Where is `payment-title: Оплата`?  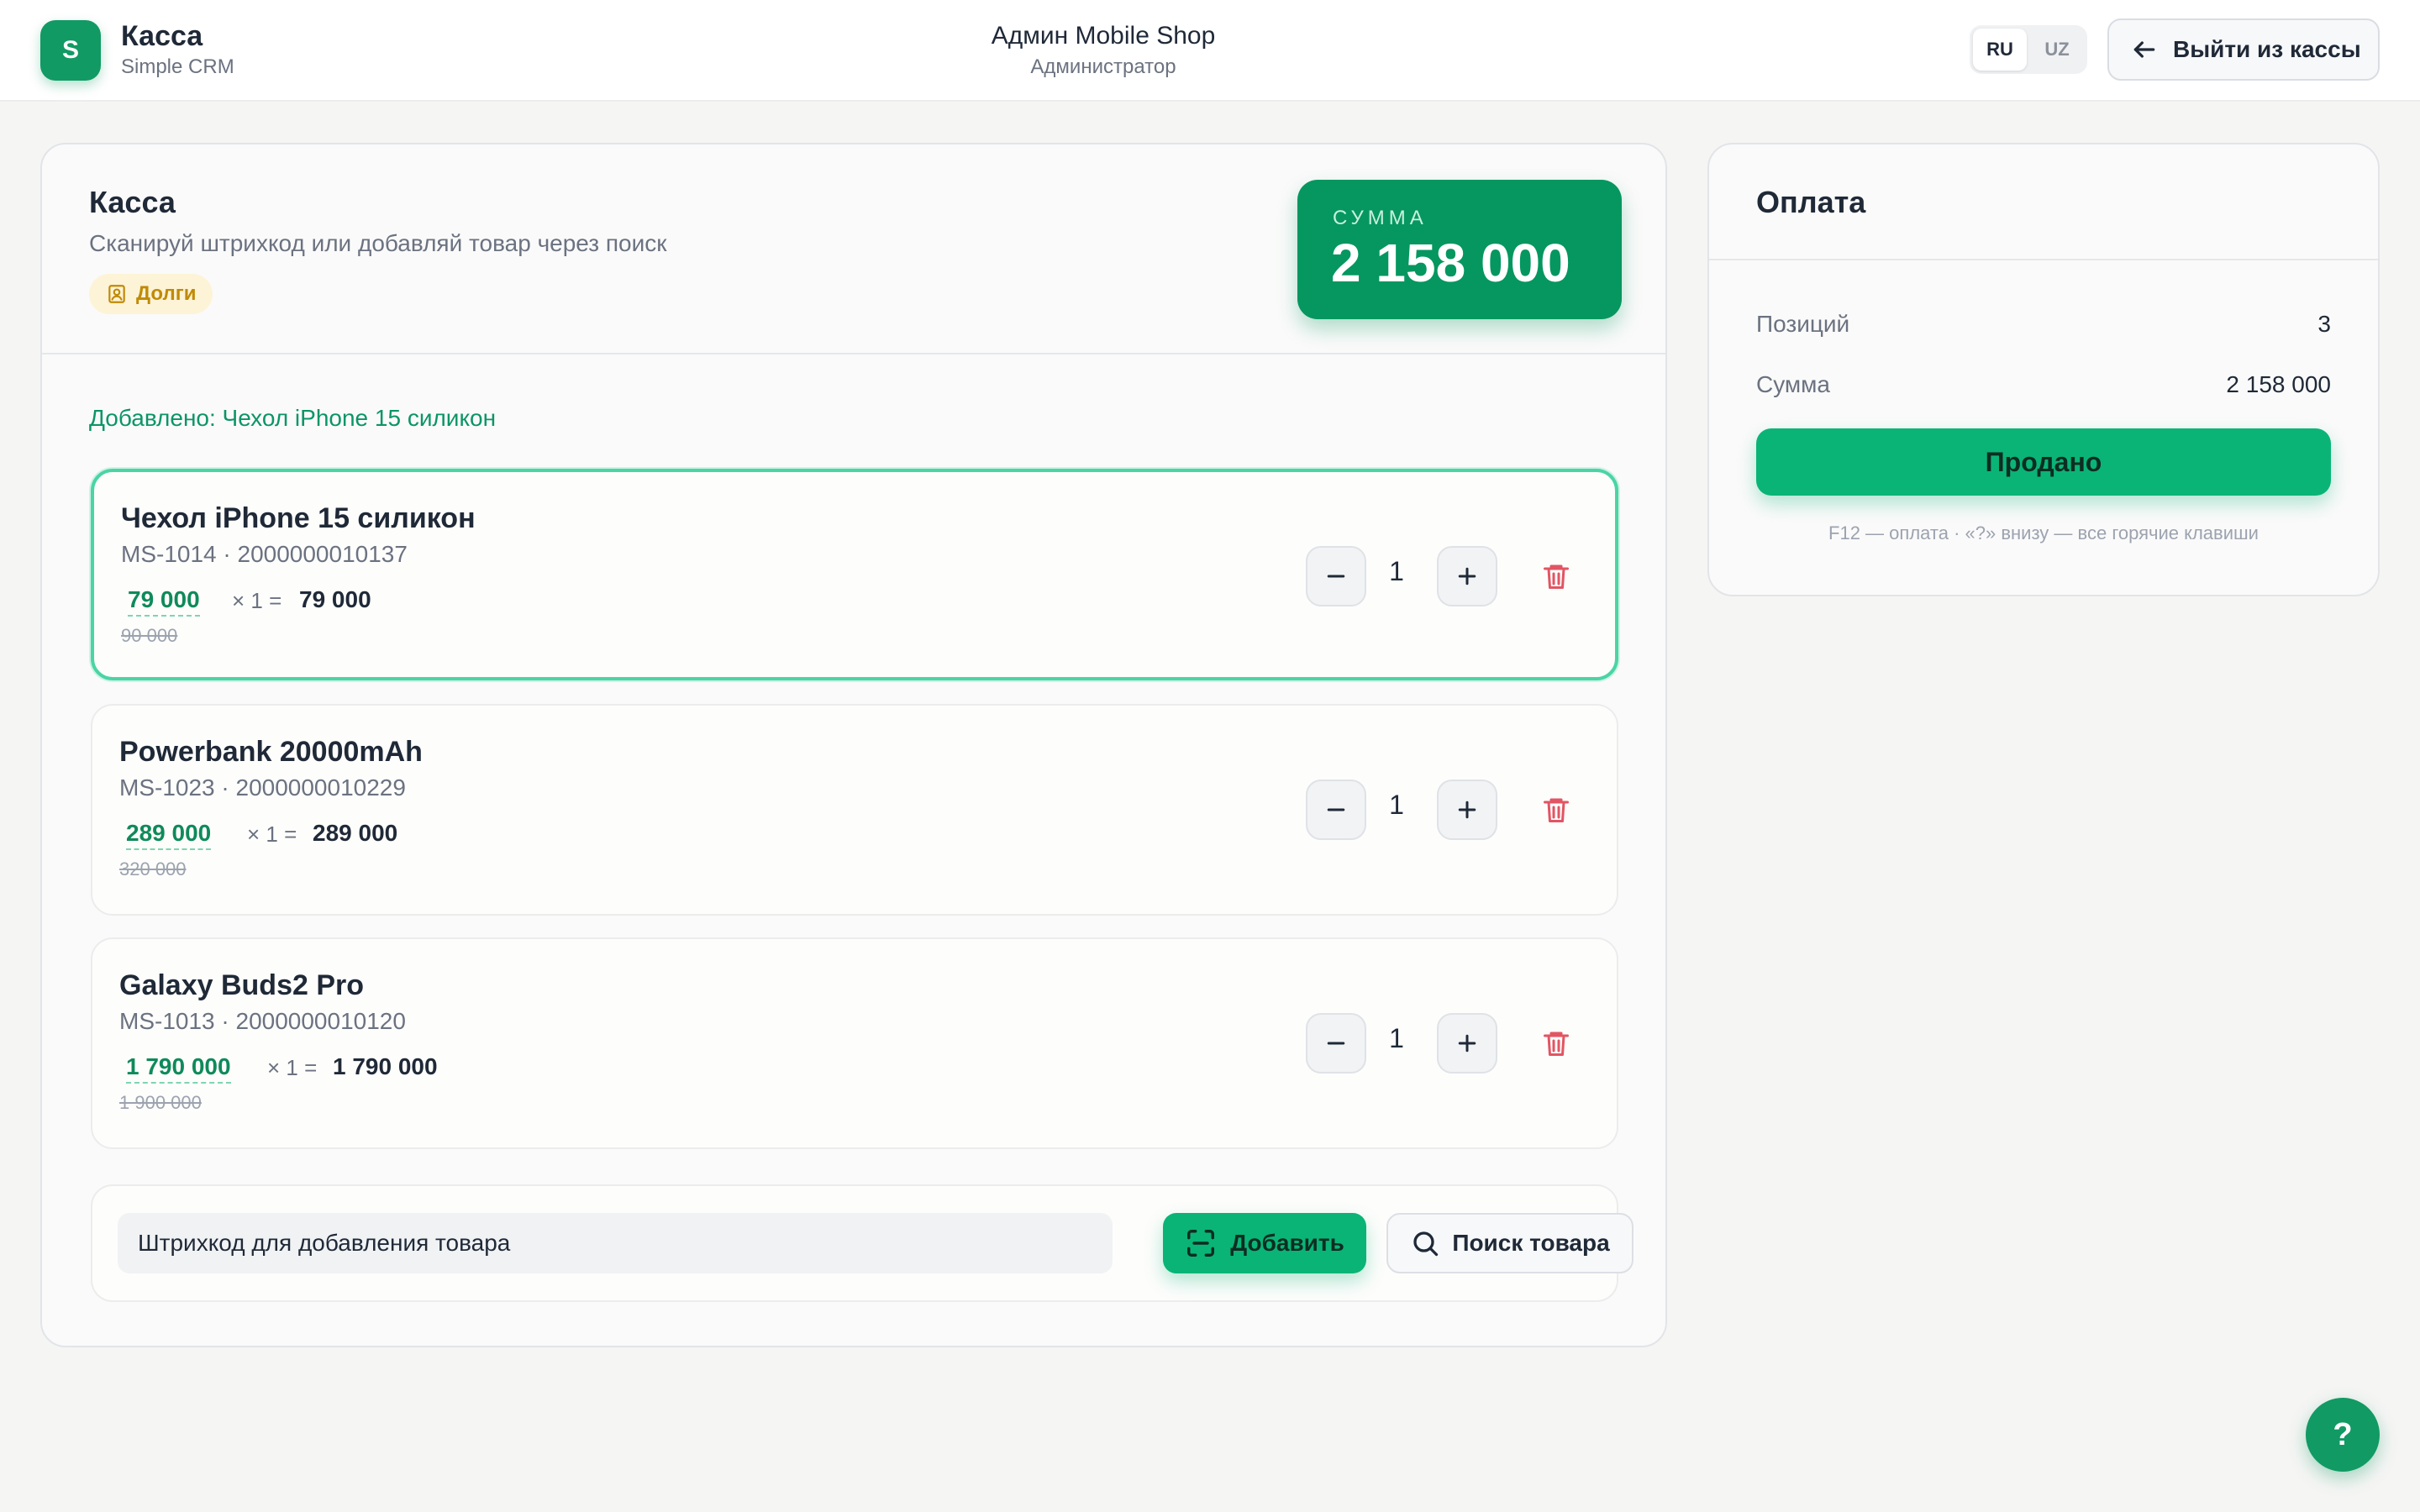 payment-title: Оплата is located at coordinates (1811, 202).